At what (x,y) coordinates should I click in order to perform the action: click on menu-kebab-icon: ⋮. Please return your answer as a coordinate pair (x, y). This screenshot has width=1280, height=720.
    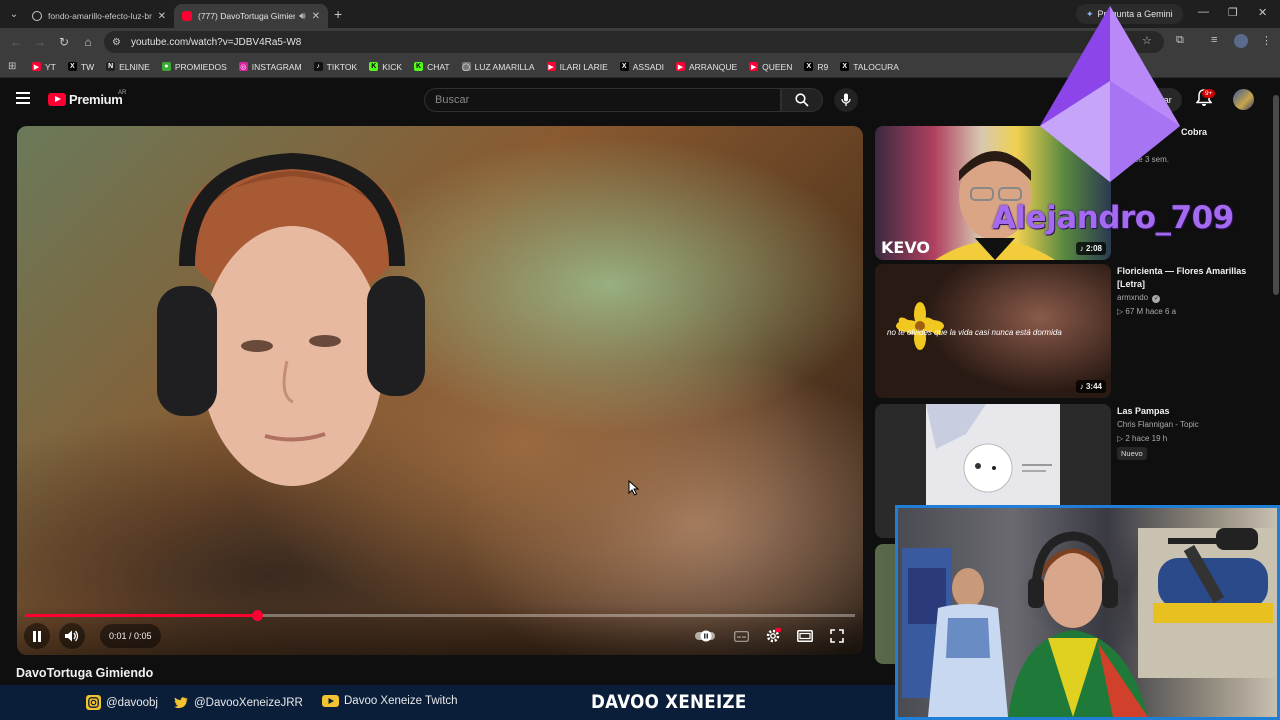
    Looking at the image, I should click on (1266, 40).